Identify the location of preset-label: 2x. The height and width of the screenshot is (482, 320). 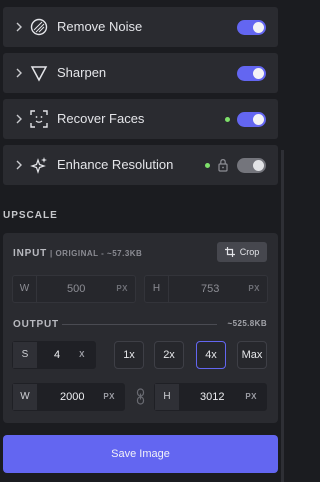
(169, 355).